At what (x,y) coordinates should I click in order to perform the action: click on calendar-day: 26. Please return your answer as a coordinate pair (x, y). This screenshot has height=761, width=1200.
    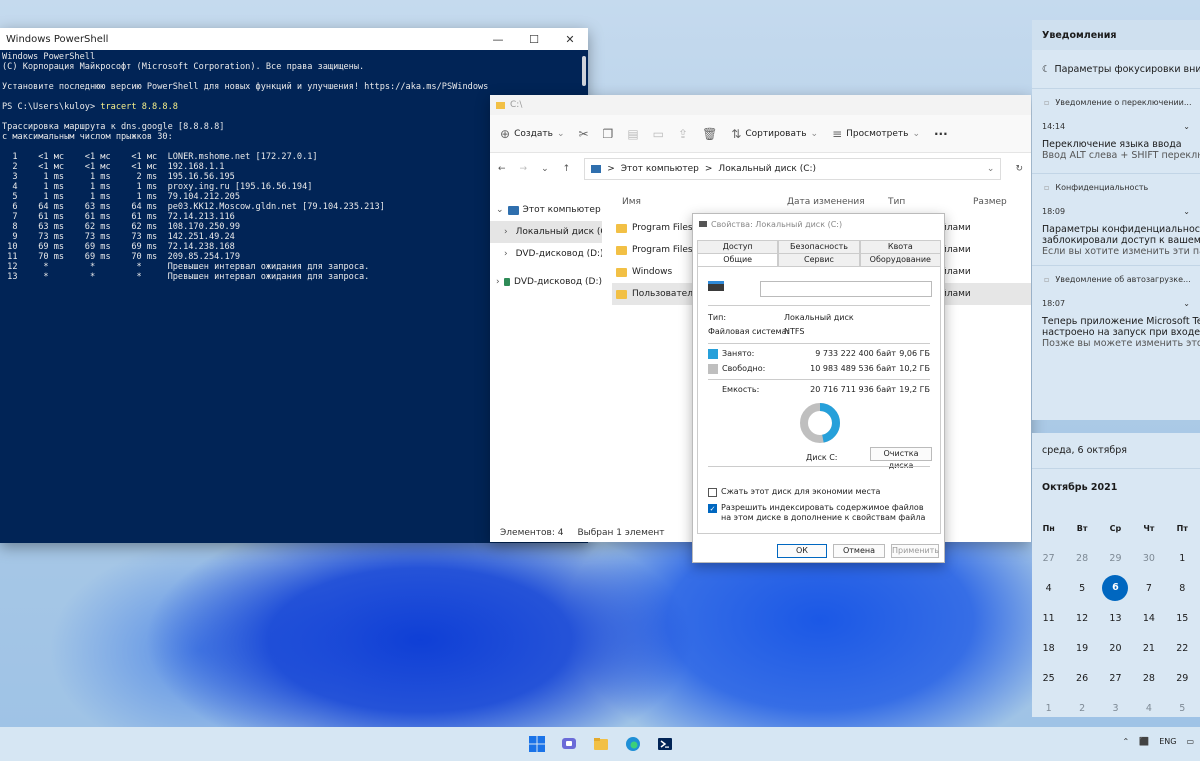
    Looking at the image, I should click on (1081, 678).